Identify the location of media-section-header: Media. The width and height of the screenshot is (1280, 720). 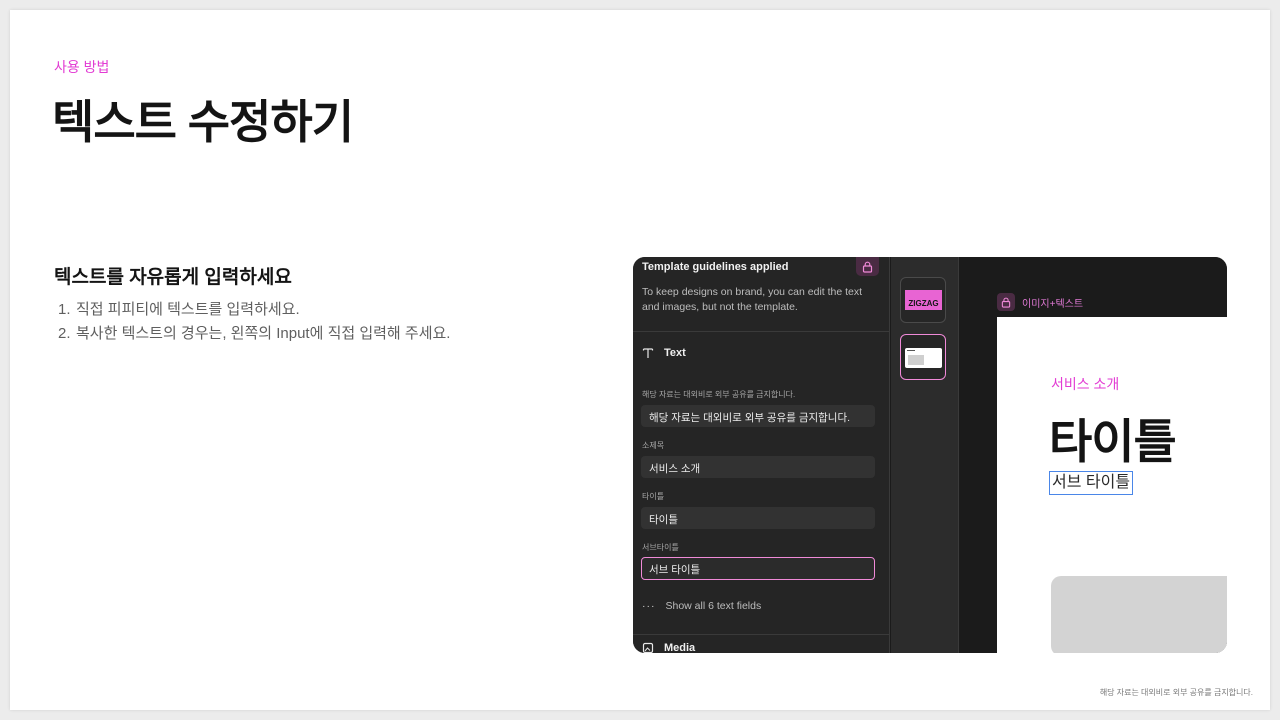
(668, 647).